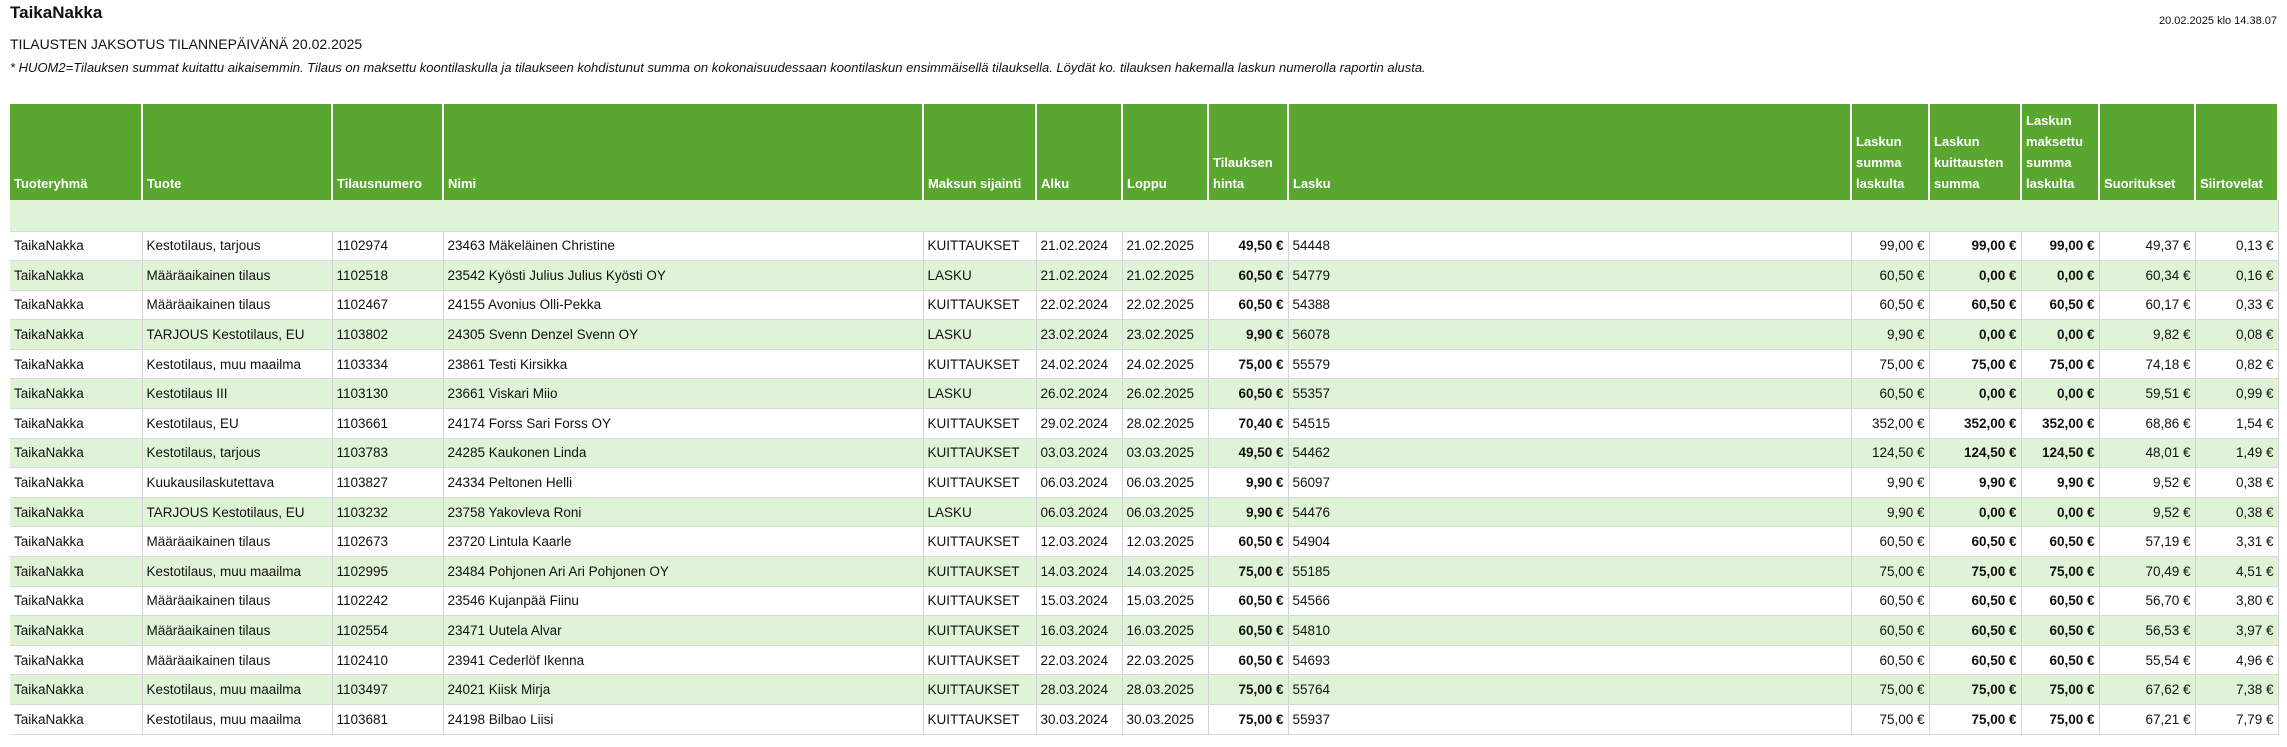  I want to click on table-cell: 0,38 €, so click(2237, 512).